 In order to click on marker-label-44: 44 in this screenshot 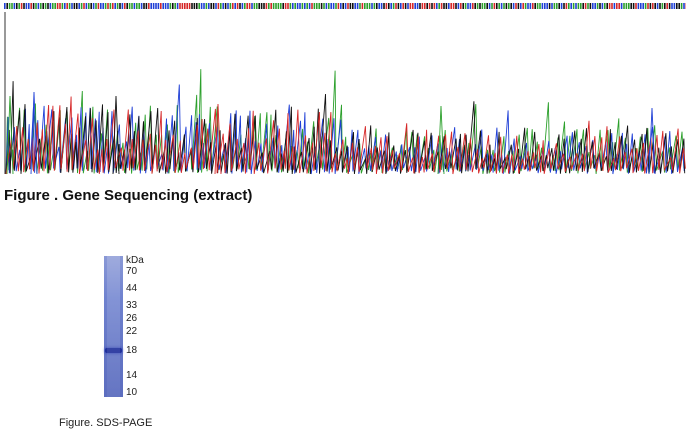, I will do `click(132, 288)`.